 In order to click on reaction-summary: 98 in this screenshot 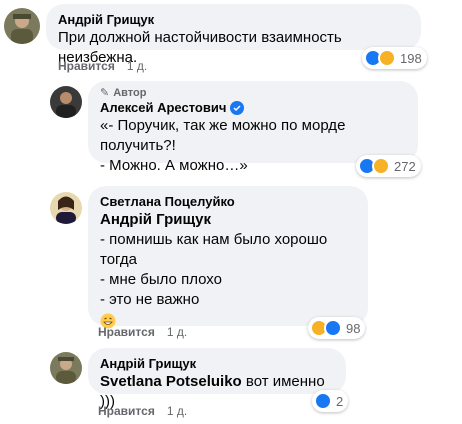, I will do `click(337, 328)`.